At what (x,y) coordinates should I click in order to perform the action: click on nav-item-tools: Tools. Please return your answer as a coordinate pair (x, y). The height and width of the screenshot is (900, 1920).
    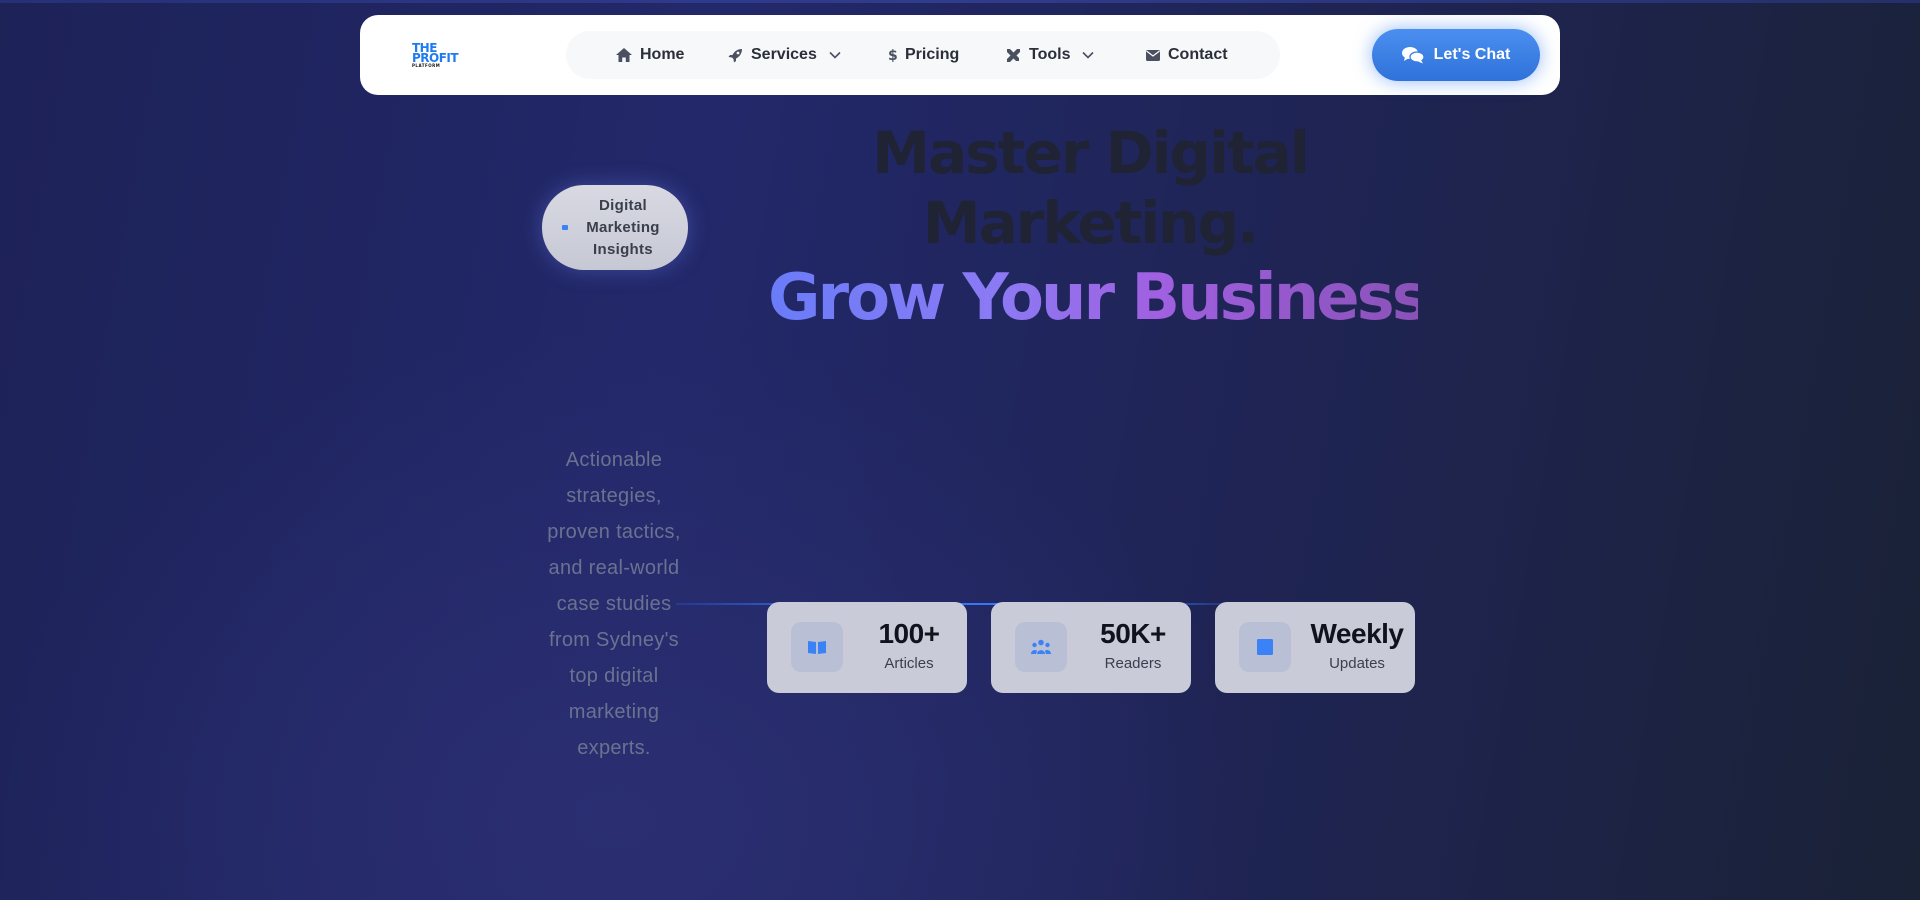
    Looking at the image, I should click on (1050, 55).